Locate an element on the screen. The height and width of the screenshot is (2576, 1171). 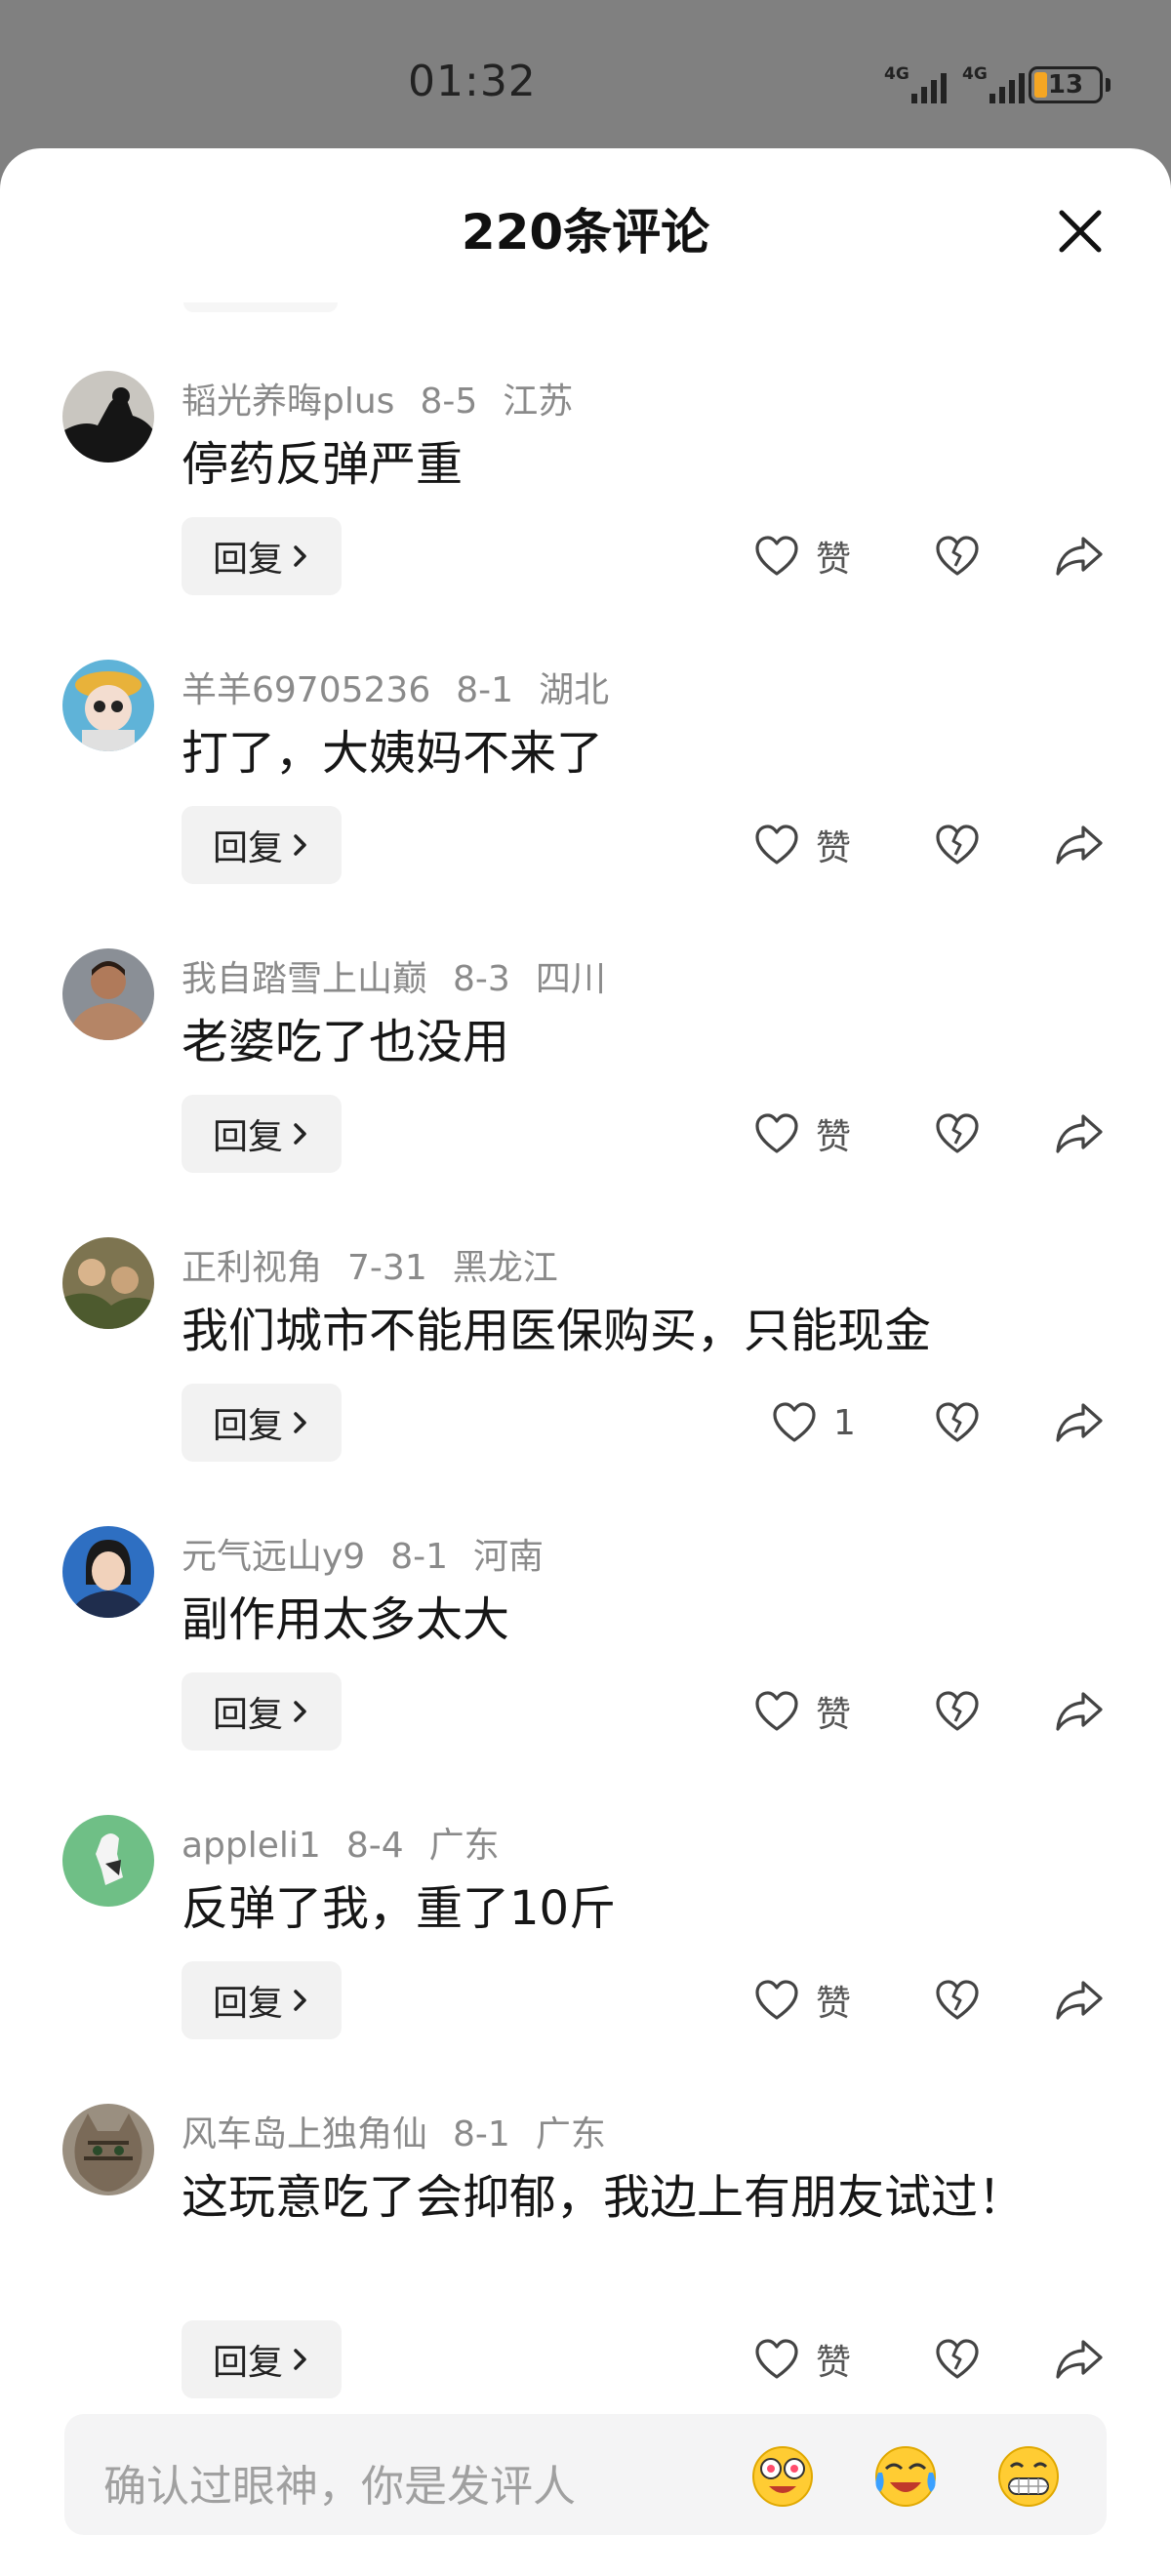
comment-meta: 我自踏雪上山巅 8-3 四川 is located at coordinates (406, 975).